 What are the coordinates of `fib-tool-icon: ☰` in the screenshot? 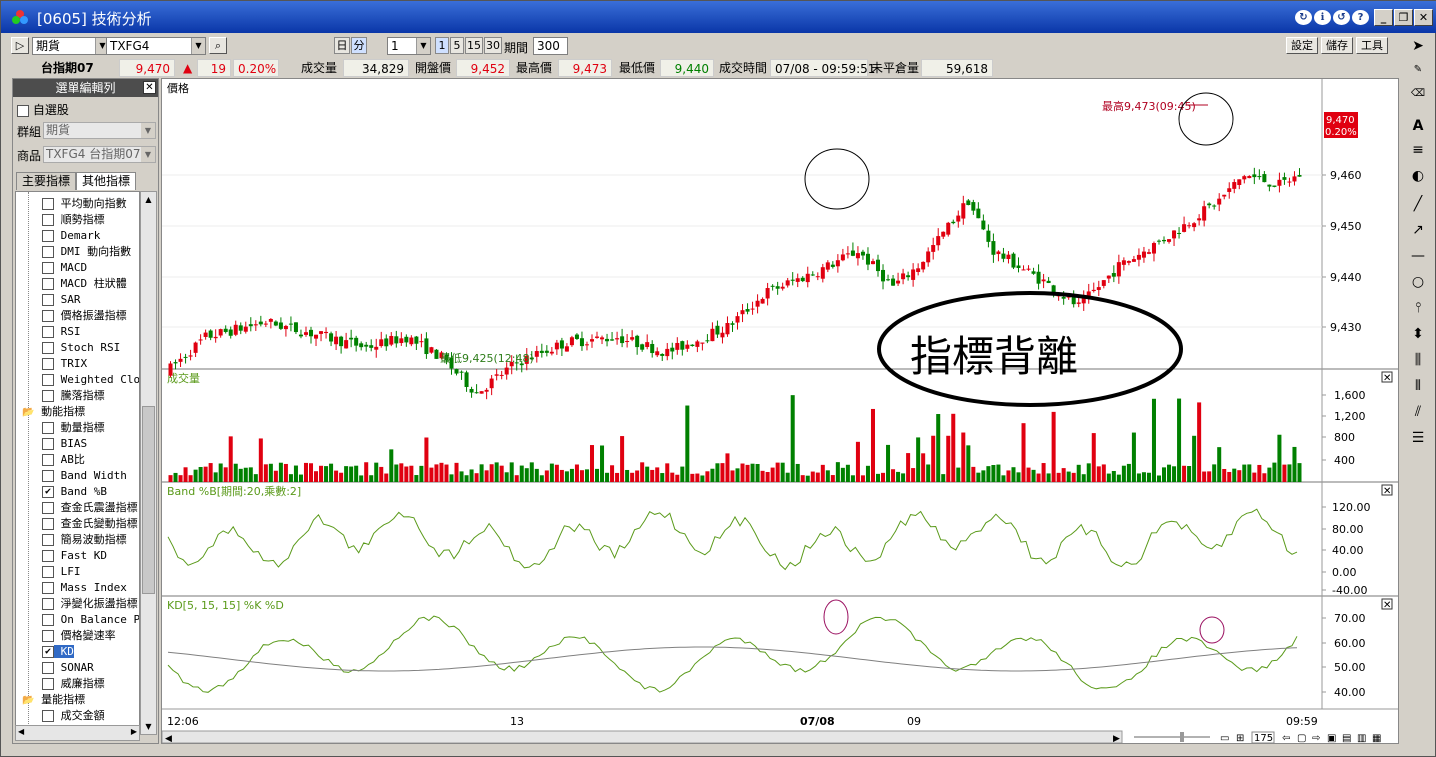 It's located at (1418, 438).